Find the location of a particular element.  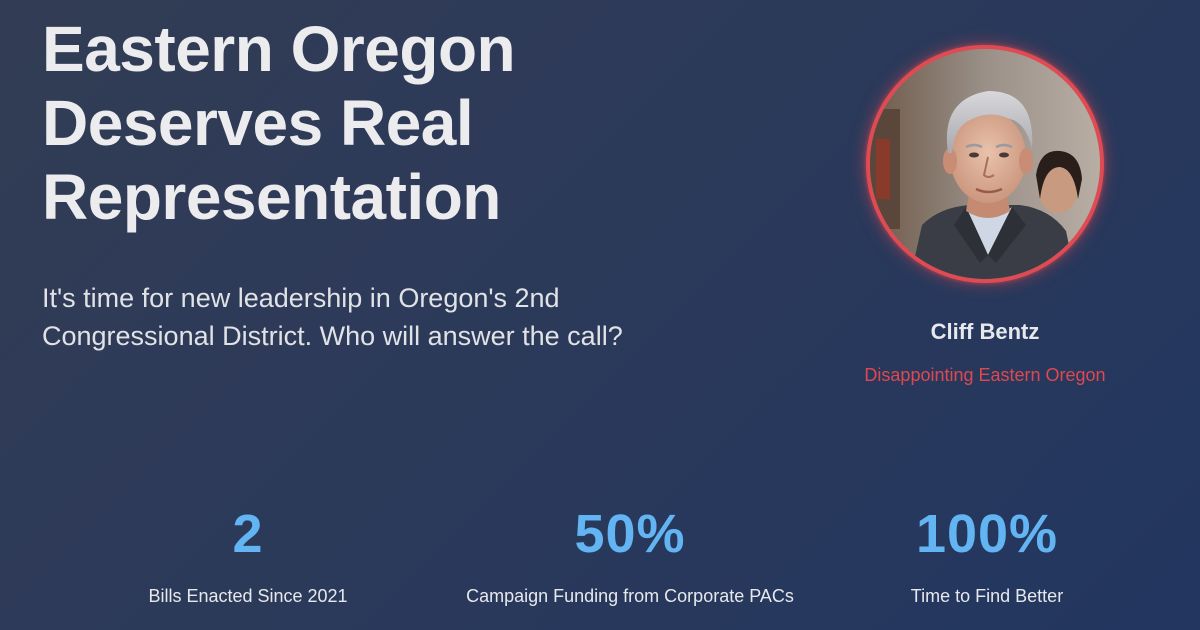

profile-card: Cliff Bentz Disappointing Eastern Oregon is located at coordinates (985, 215).